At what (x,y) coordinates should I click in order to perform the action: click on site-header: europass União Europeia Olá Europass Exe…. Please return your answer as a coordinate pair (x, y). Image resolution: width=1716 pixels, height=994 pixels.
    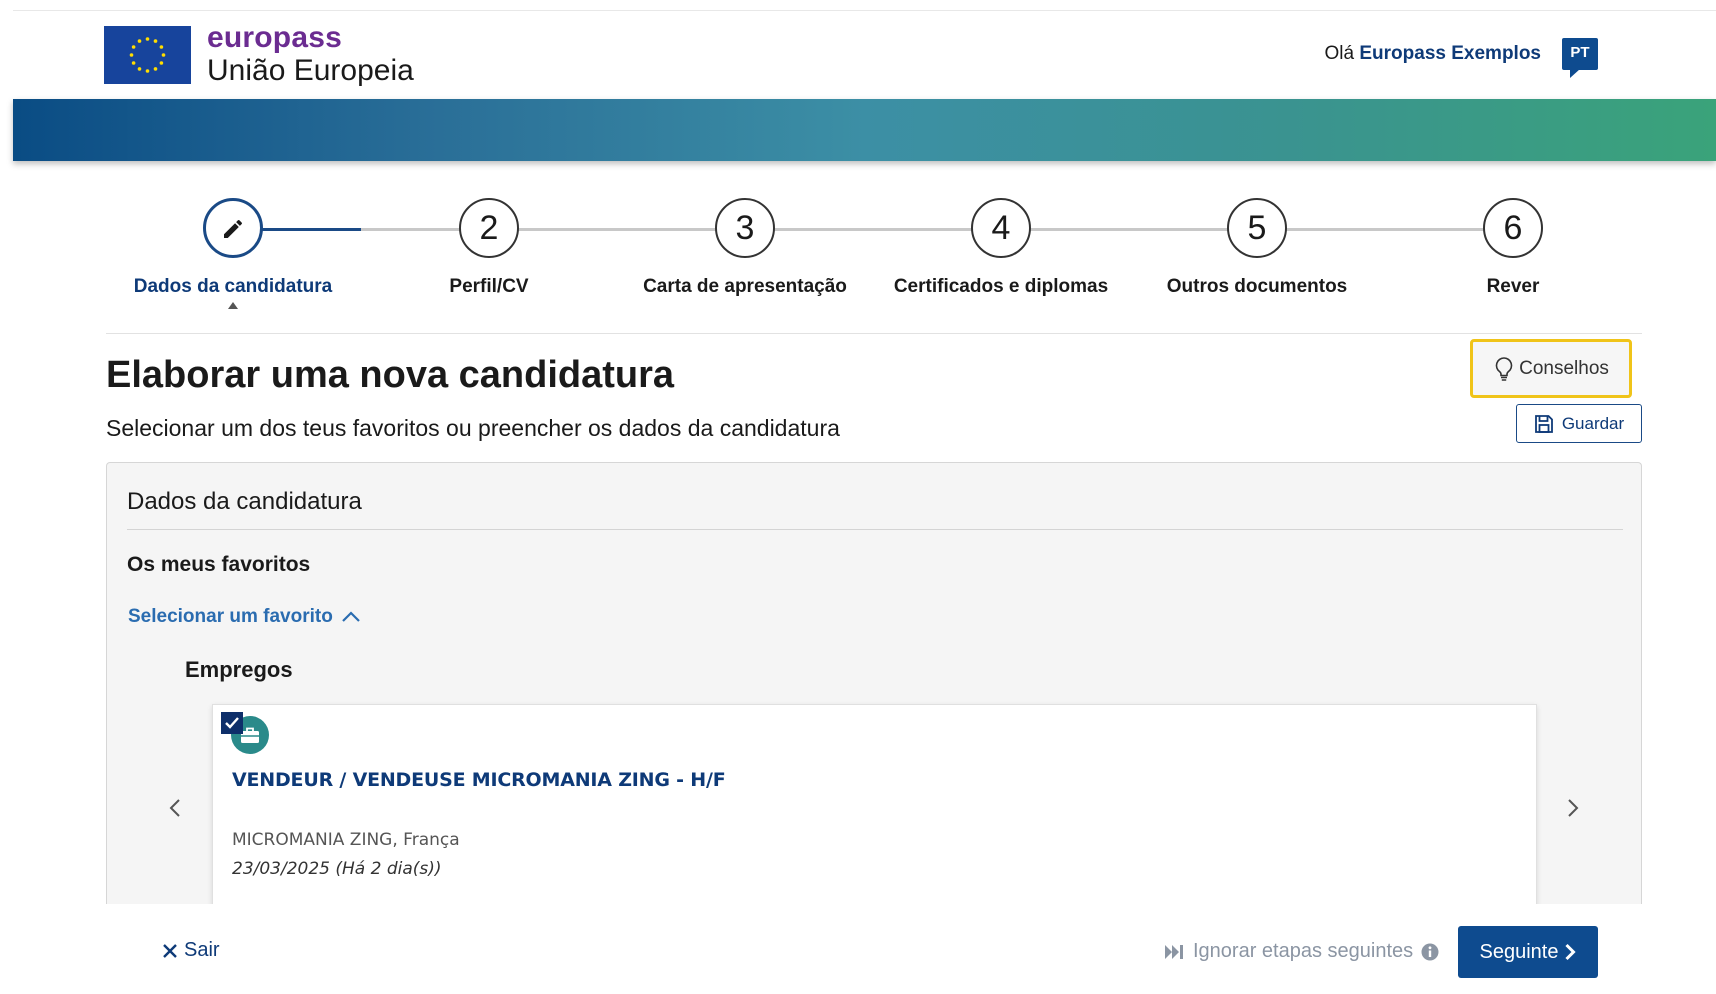
    Looking at the image, I should click on (864, 54).